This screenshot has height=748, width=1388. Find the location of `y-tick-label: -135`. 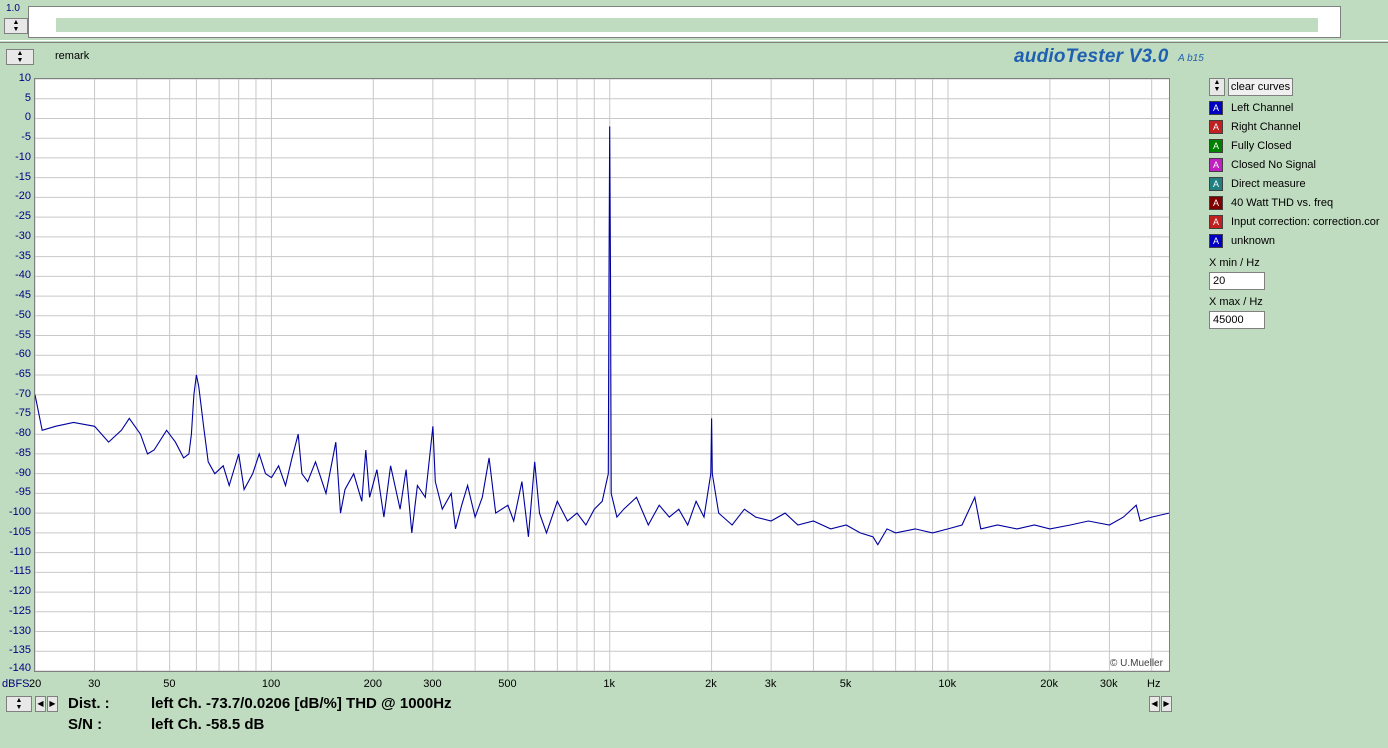

y-tick-label: -135 is located at coordinates (19, 650).